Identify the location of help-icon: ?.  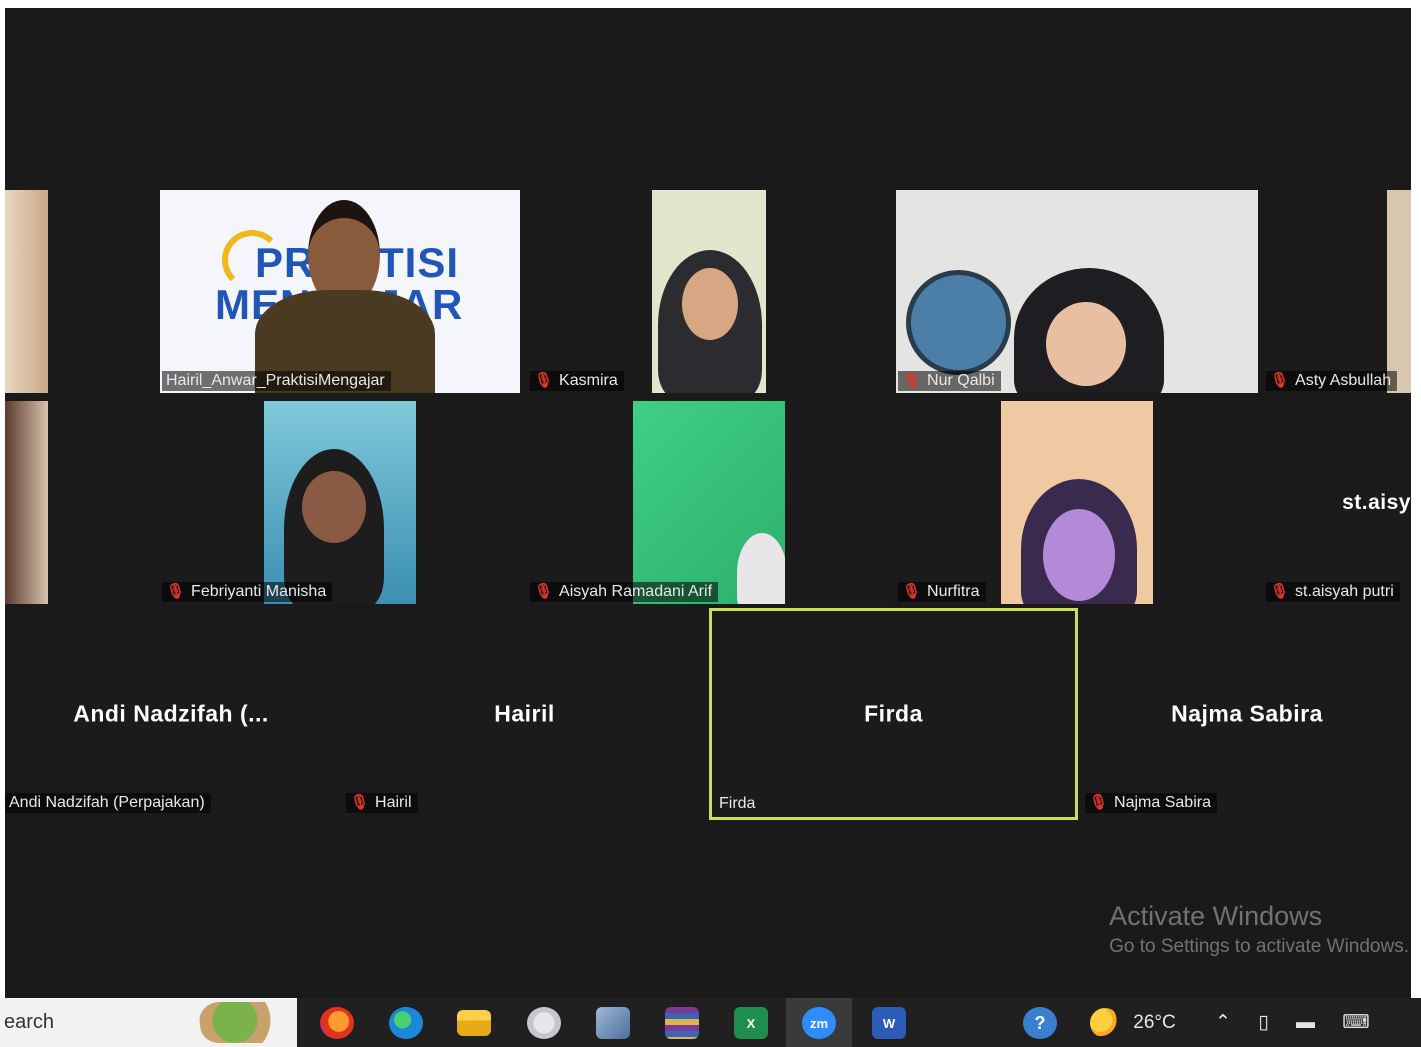
(1040, 1023).